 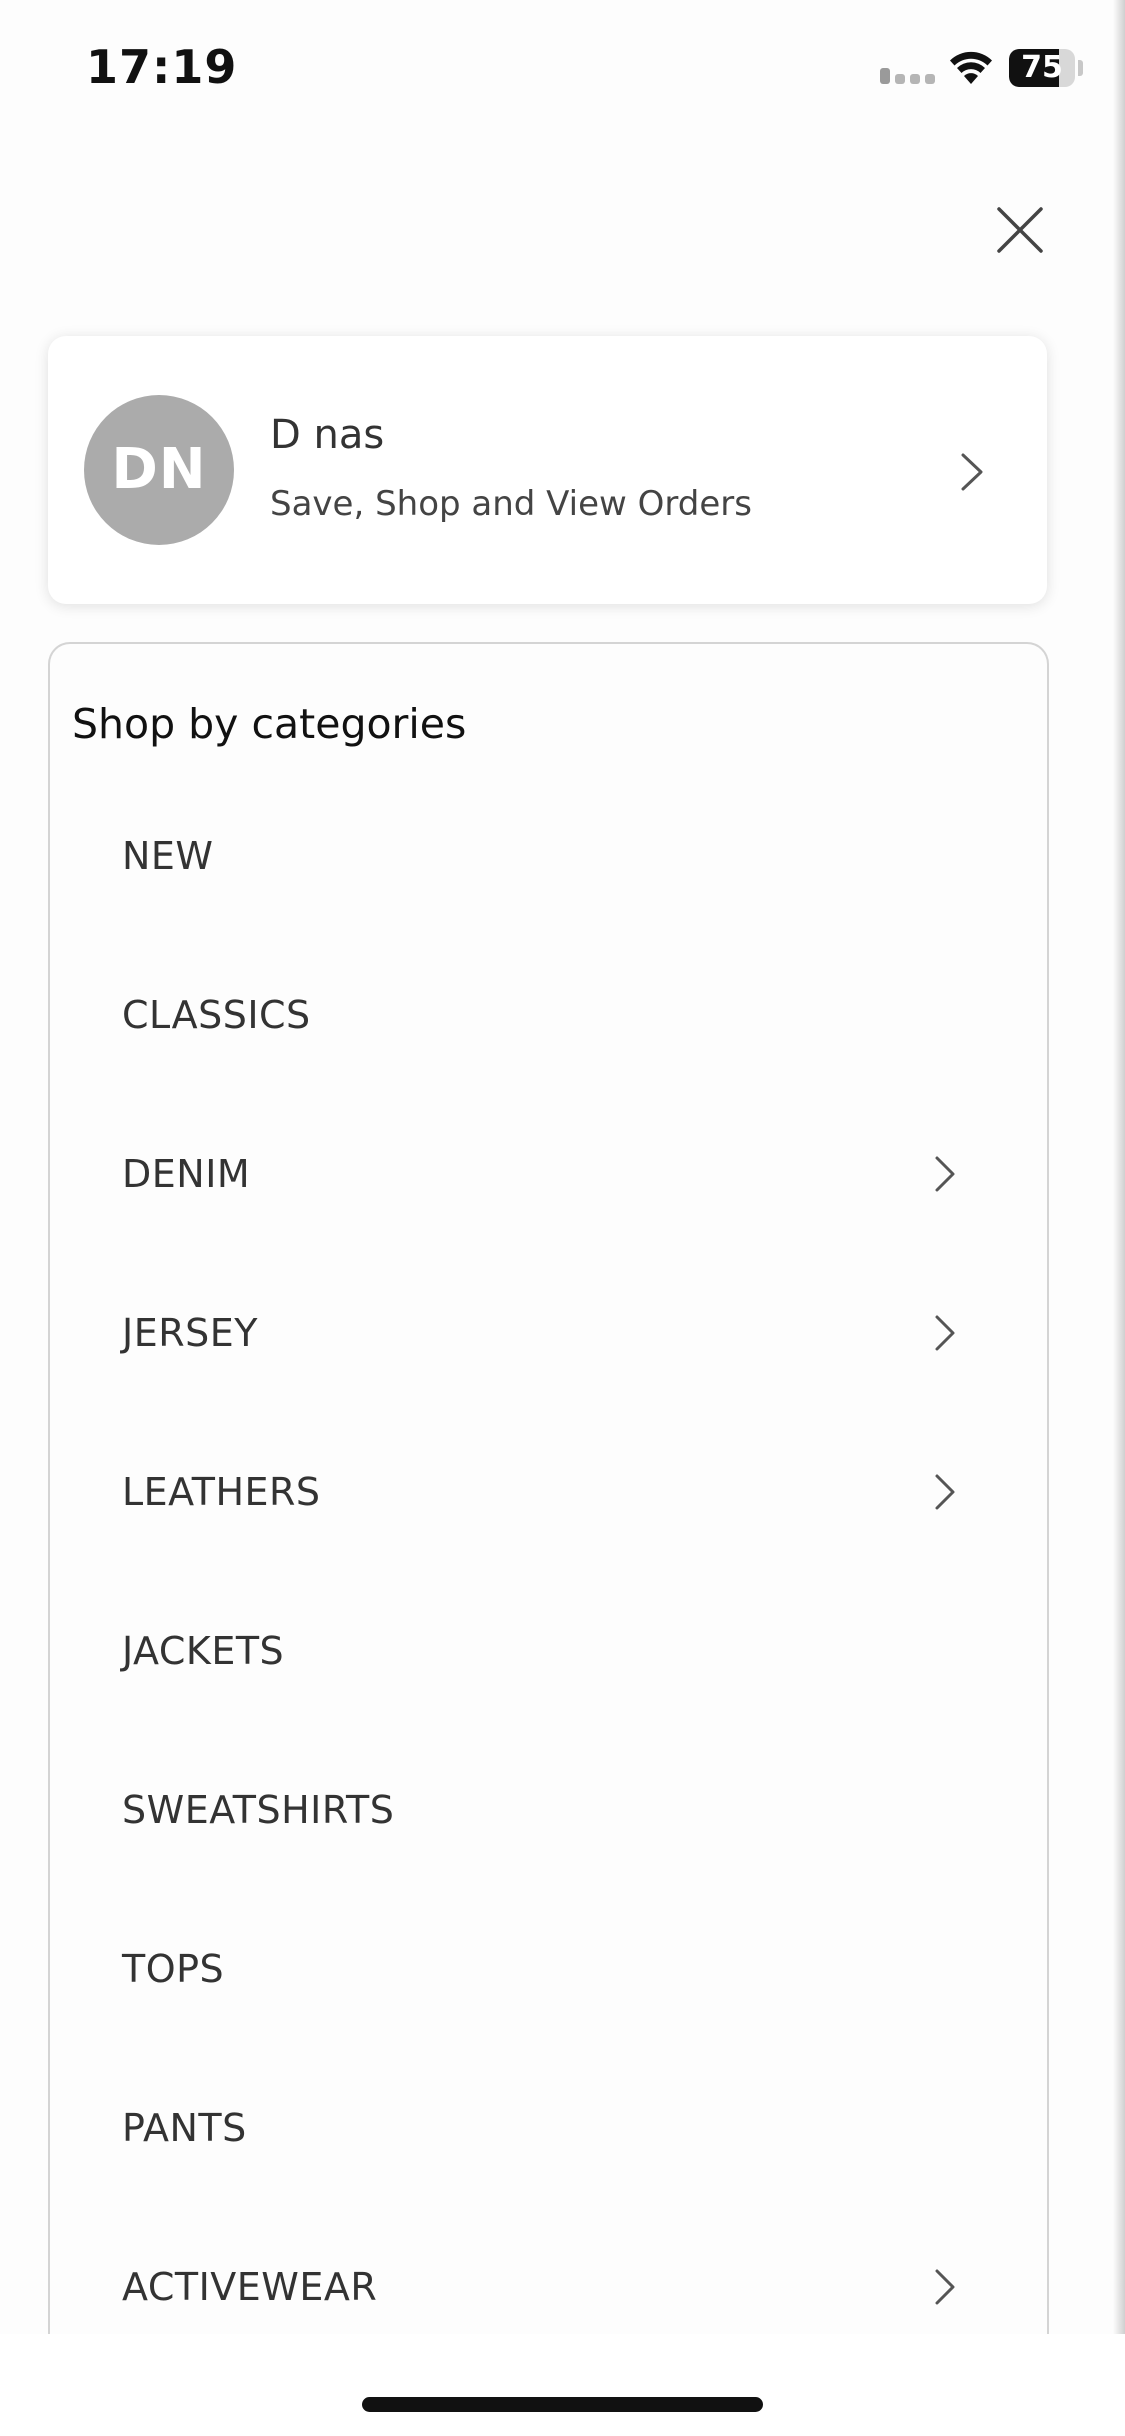 I want to click on status-bar: 17:19 75, so click(x=562, y=67).